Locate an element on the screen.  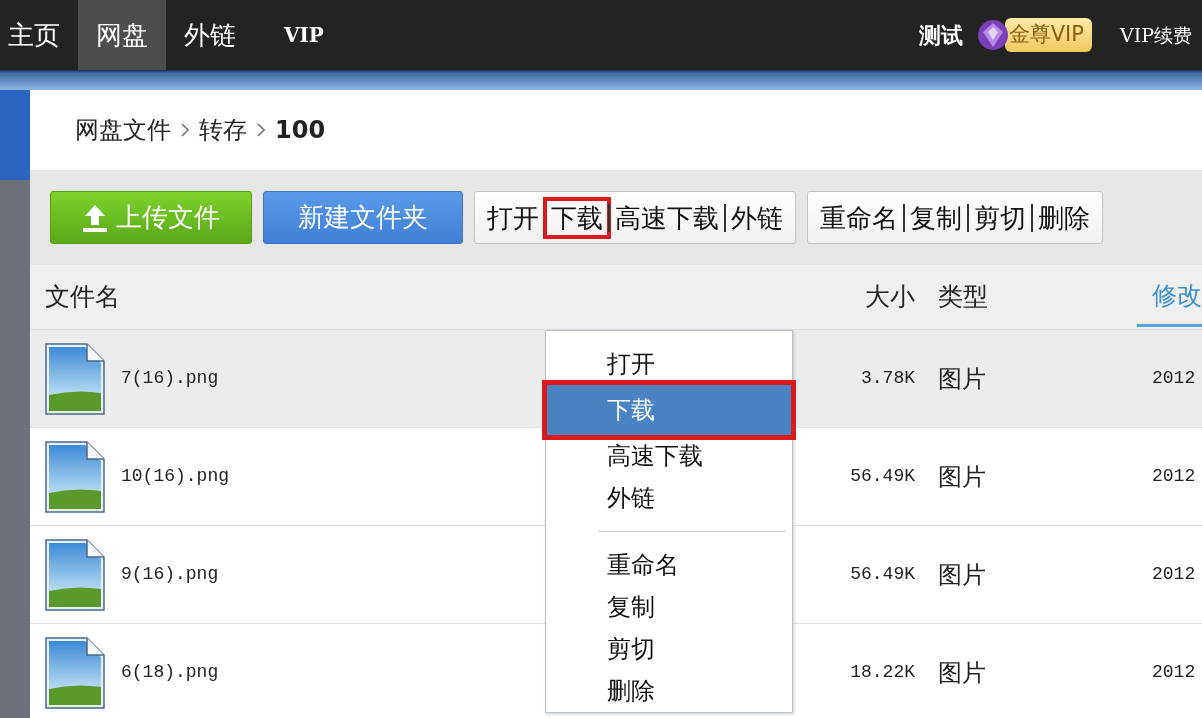
file-name: 10(16).png is located at coordinates (175, 476).